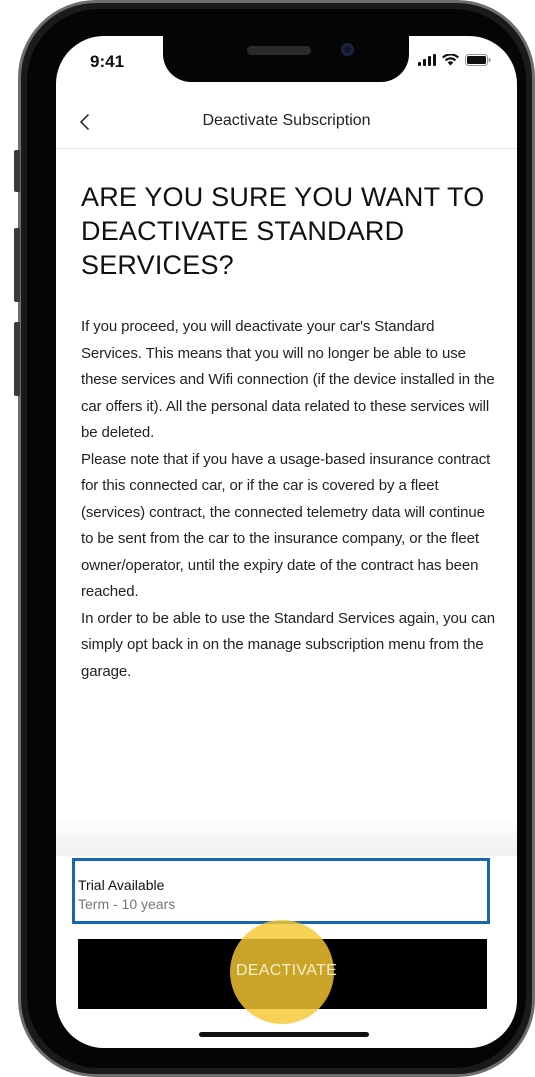 This screenshot has width=535, height=1077. I want to click on status-time: 9:41, so click(107, 61).